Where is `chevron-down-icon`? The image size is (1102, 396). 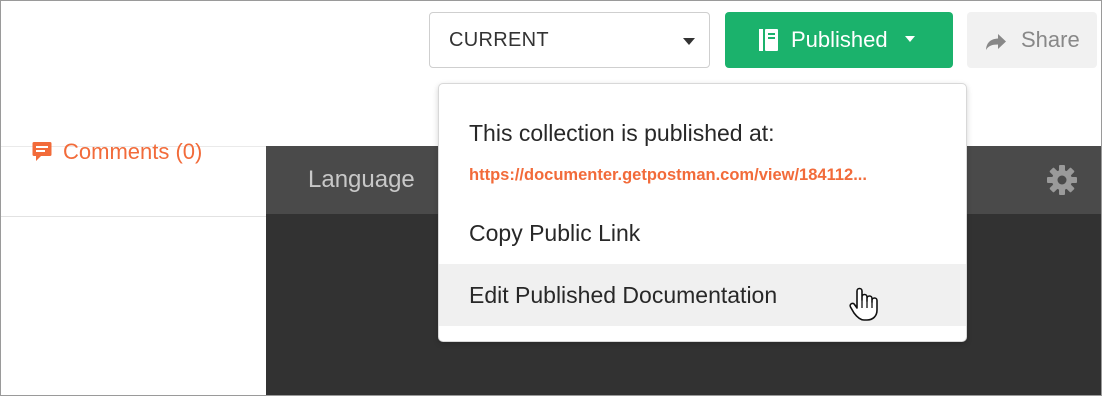
chevron-down-icon is located at coordinates (689, 41).